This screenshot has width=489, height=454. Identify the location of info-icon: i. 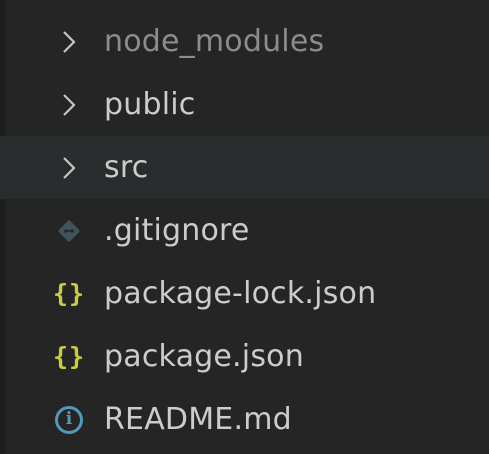
(69, 419).